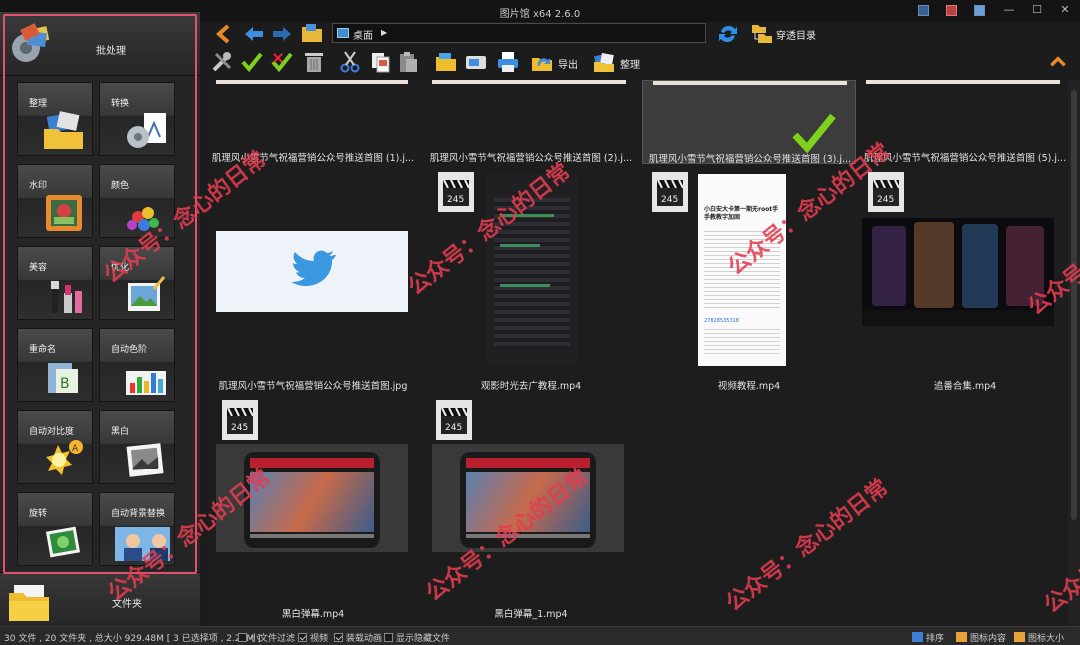  I want to click on tile-convert: 转换, so click(137, 119).